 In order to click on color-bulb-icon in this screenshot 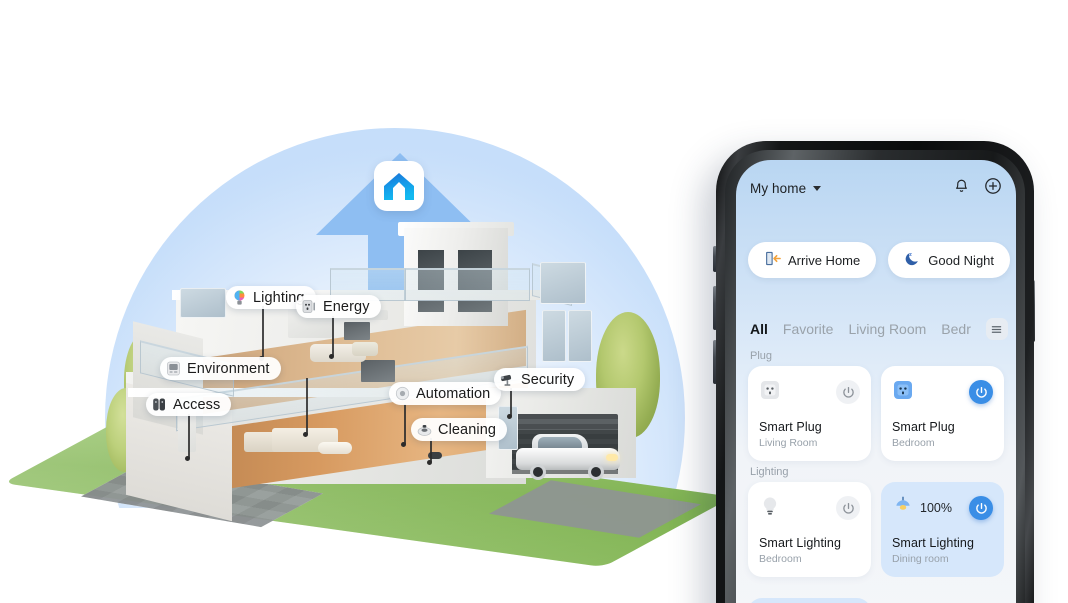, I will do `click(239, 297)`.